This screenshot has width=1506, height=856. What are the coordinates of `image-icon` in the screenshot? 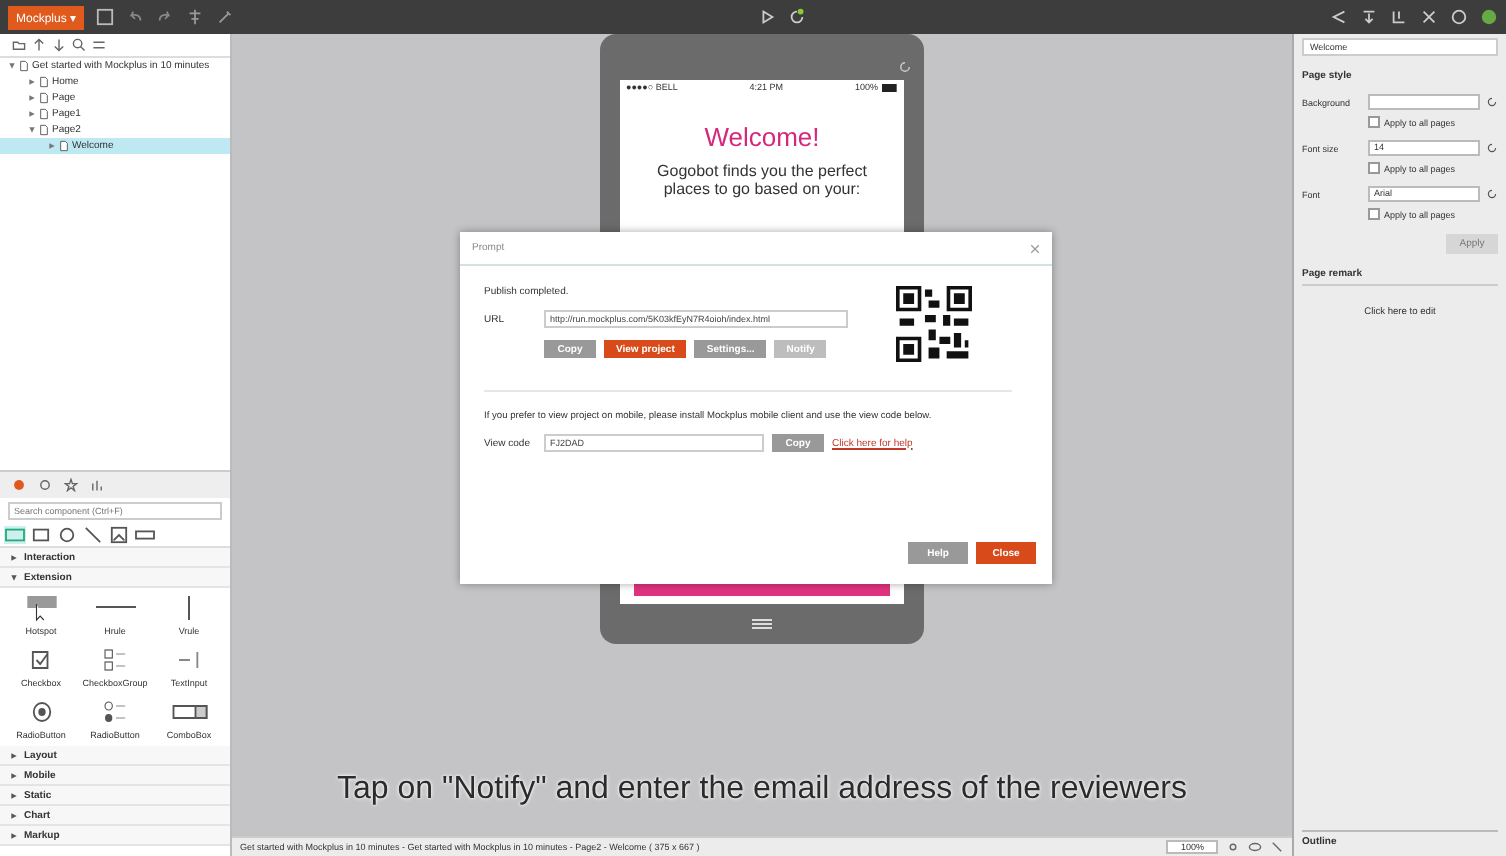 It's located at (119, 535).